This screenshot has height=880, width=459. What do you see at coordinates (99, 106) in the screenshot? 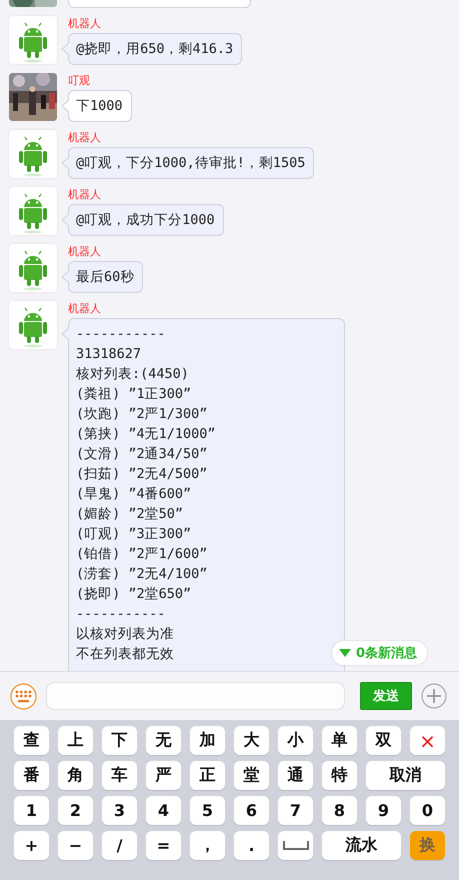
I see `message-text: 下1000` at bounding box center [99, 106].